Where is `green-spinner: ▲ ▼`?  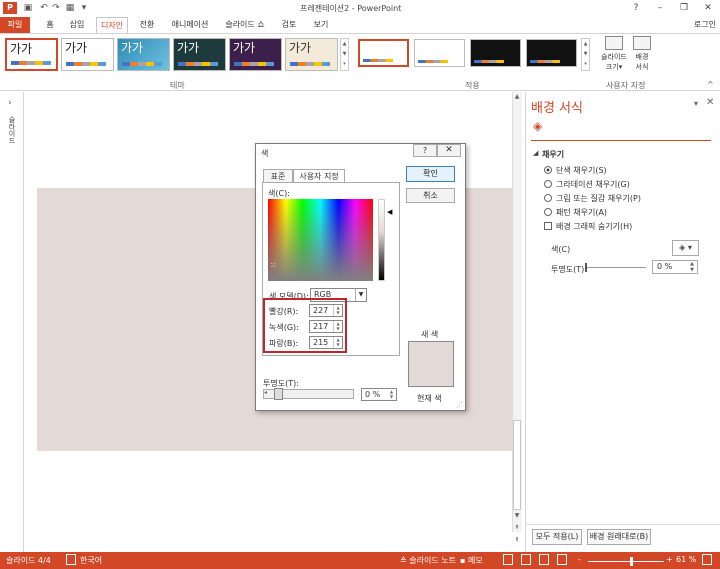
green-spinner: ▲ ▼ is located at coordinates (337, 326).